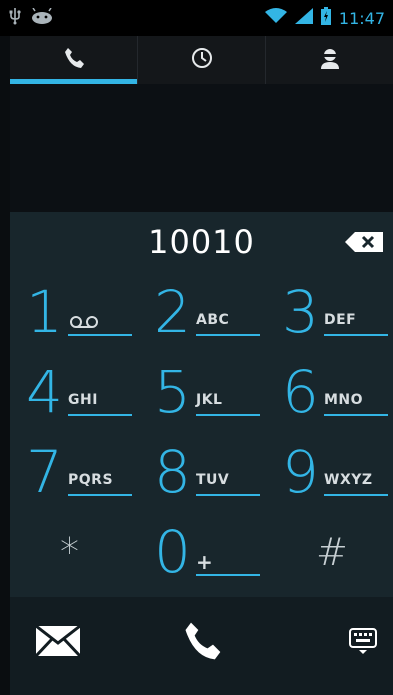 The image size is (393, 695). I want to click on key-star: *, so click(73, 552).